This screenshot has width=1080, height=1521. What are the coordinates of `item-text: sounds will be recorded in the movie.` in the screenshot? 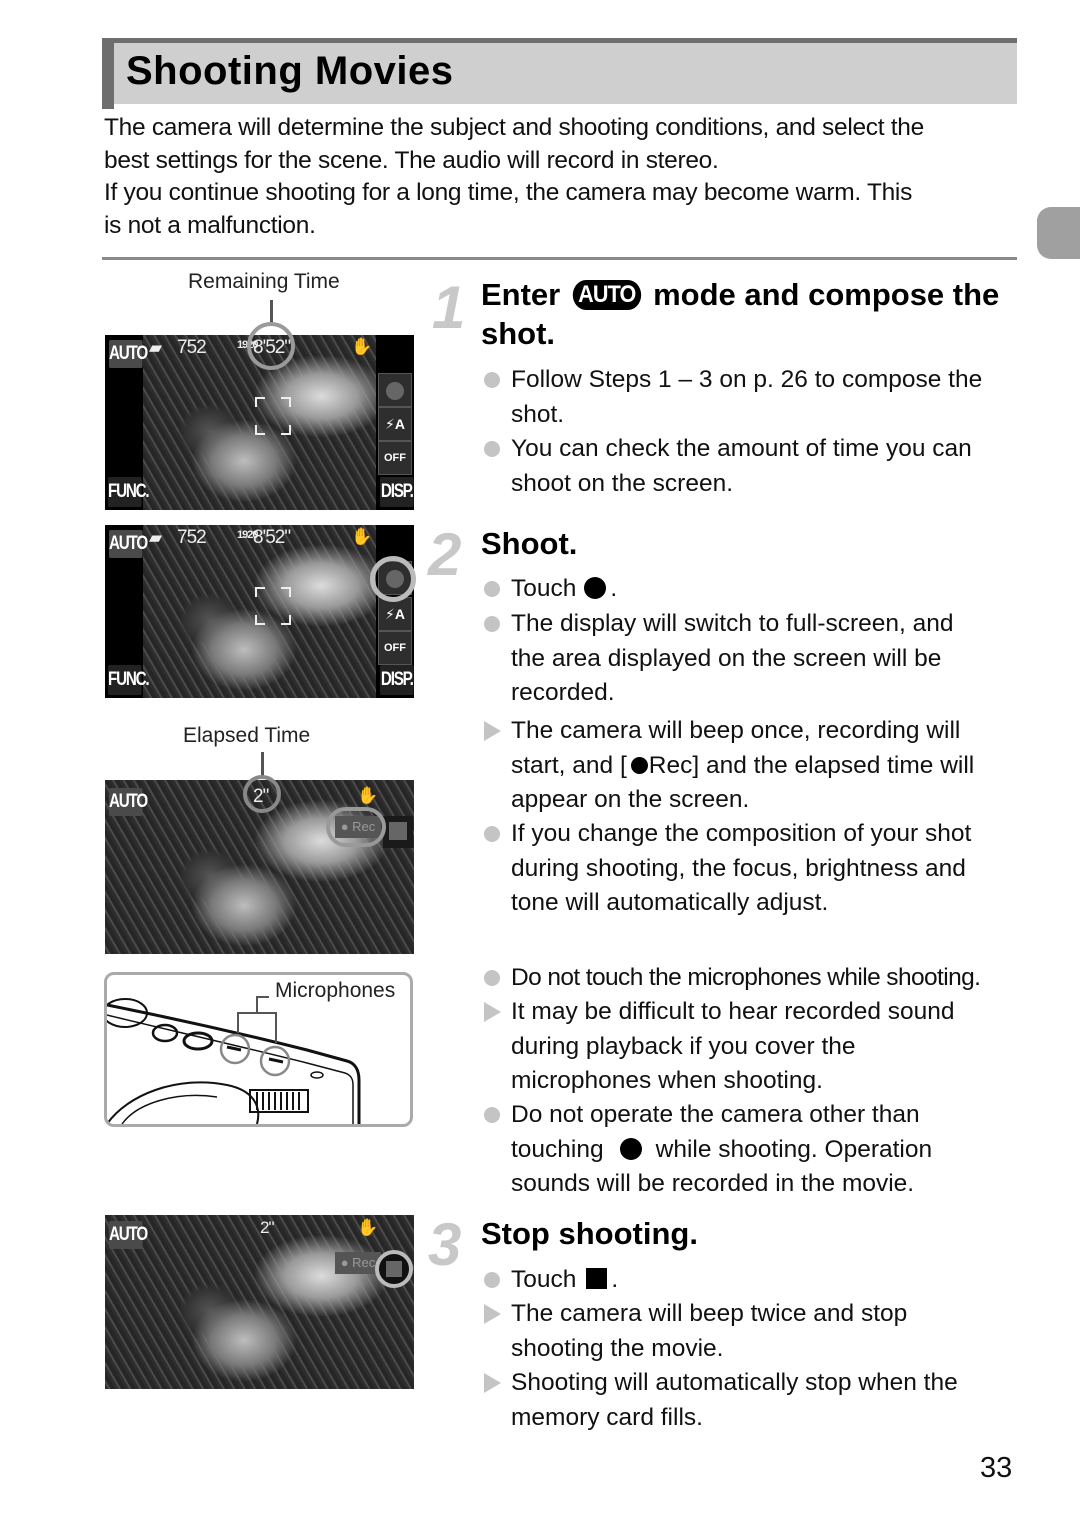 It's located at (713, 1183).